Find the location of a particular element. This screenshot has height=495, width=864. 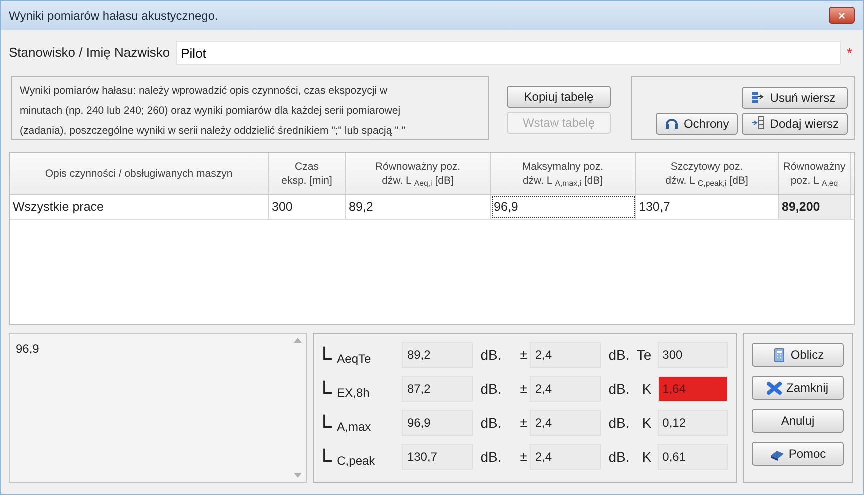

scroll-down-icon is located at coordinates (298, 475).